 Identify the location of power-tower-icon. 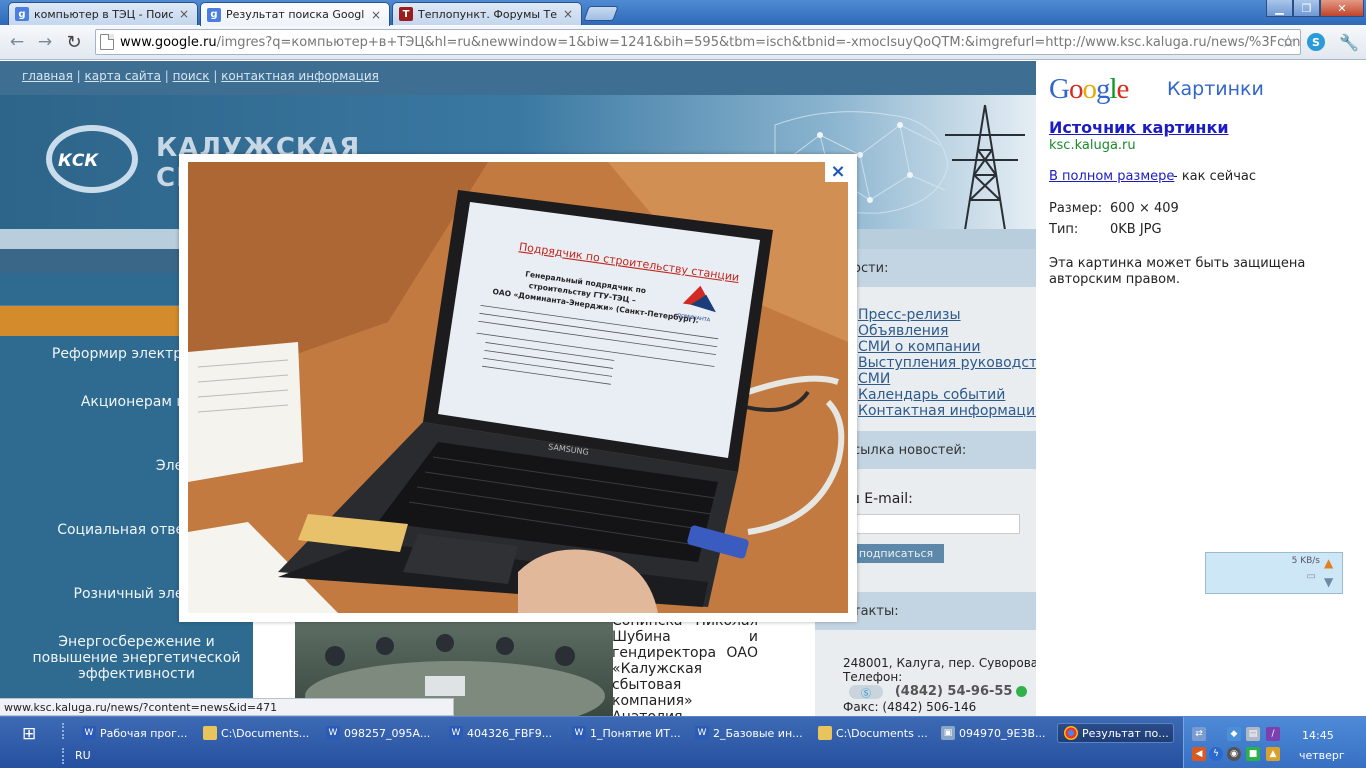
(985, 167).